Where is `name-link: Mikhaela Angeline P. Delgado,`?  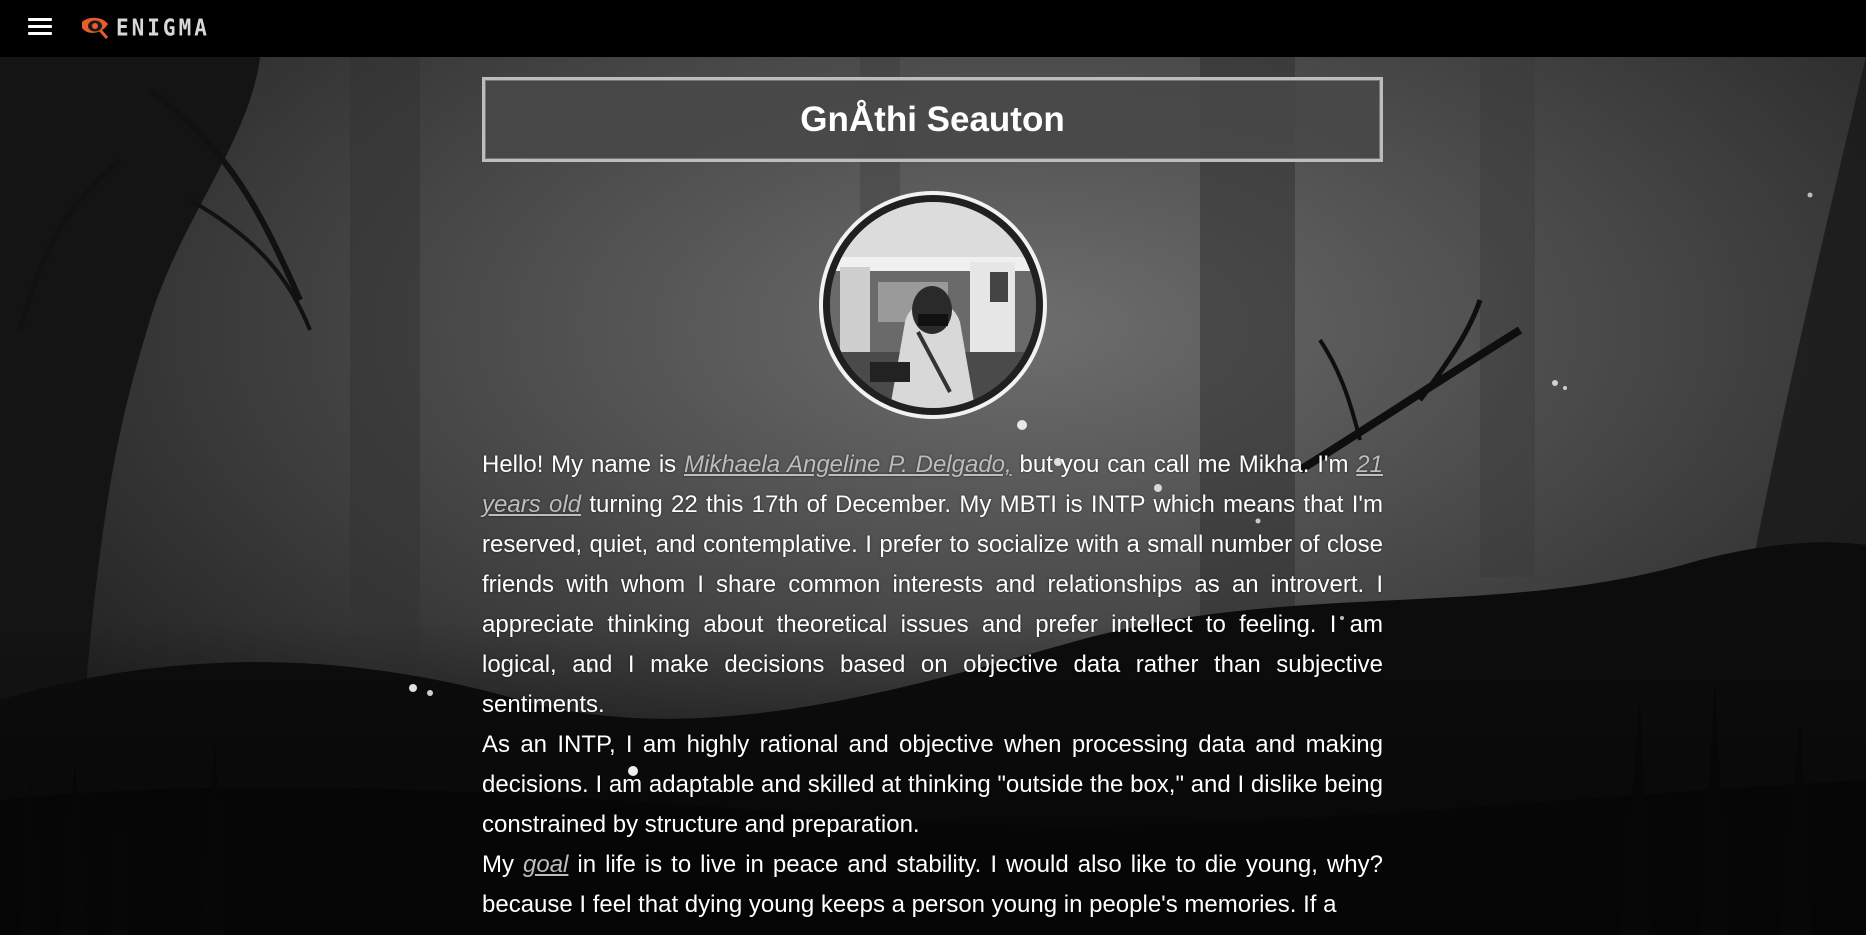
name-link: Mikhaela Angeline P. Delgado, is located at coordinates (848, 464).